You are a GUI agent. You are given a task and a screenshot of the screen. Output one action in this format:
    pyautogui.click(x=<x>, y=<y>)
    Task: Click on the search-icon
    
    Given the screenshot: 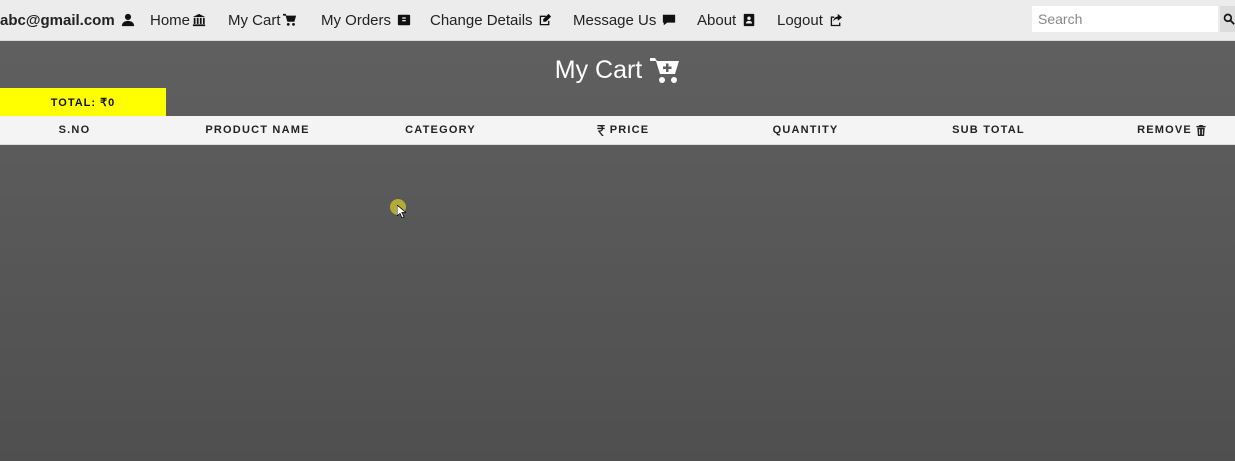 What is the action you would take?
    pyautogui.click(x=1229, y=19)
    